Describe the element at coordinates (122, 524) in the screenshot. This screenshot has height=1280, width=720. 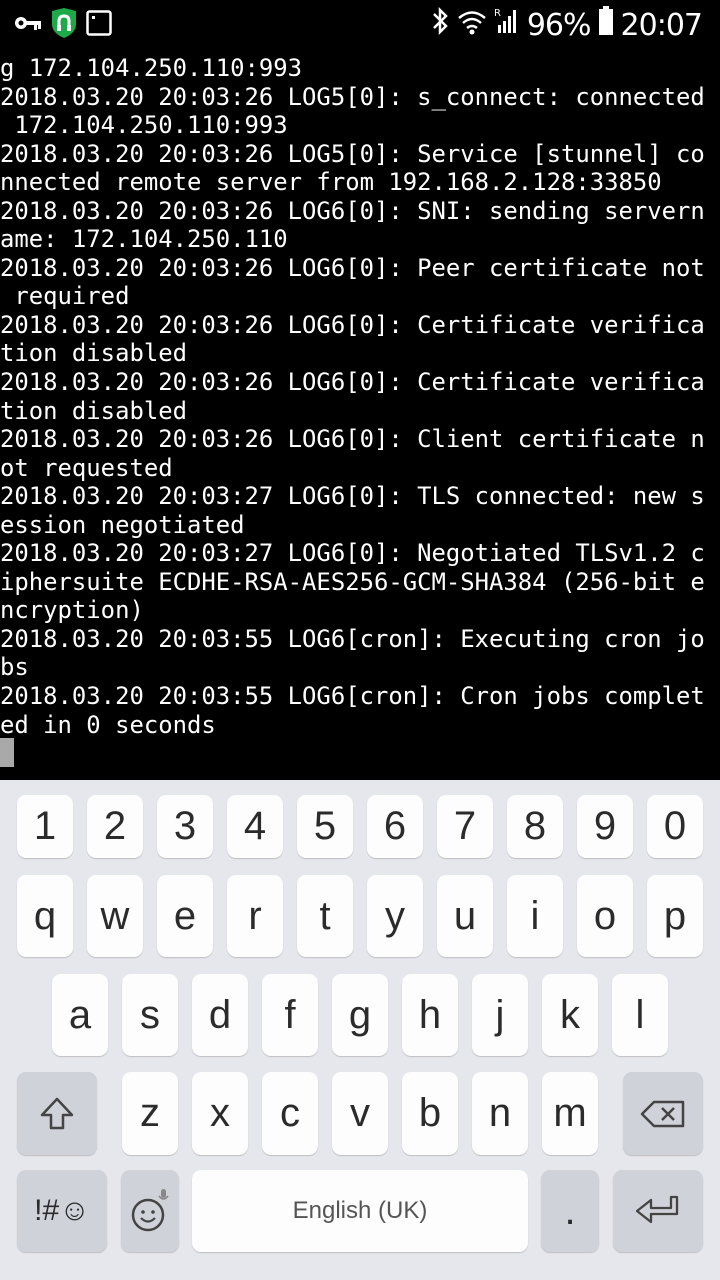
I see `terminal-line: ession negotiated` at that location.